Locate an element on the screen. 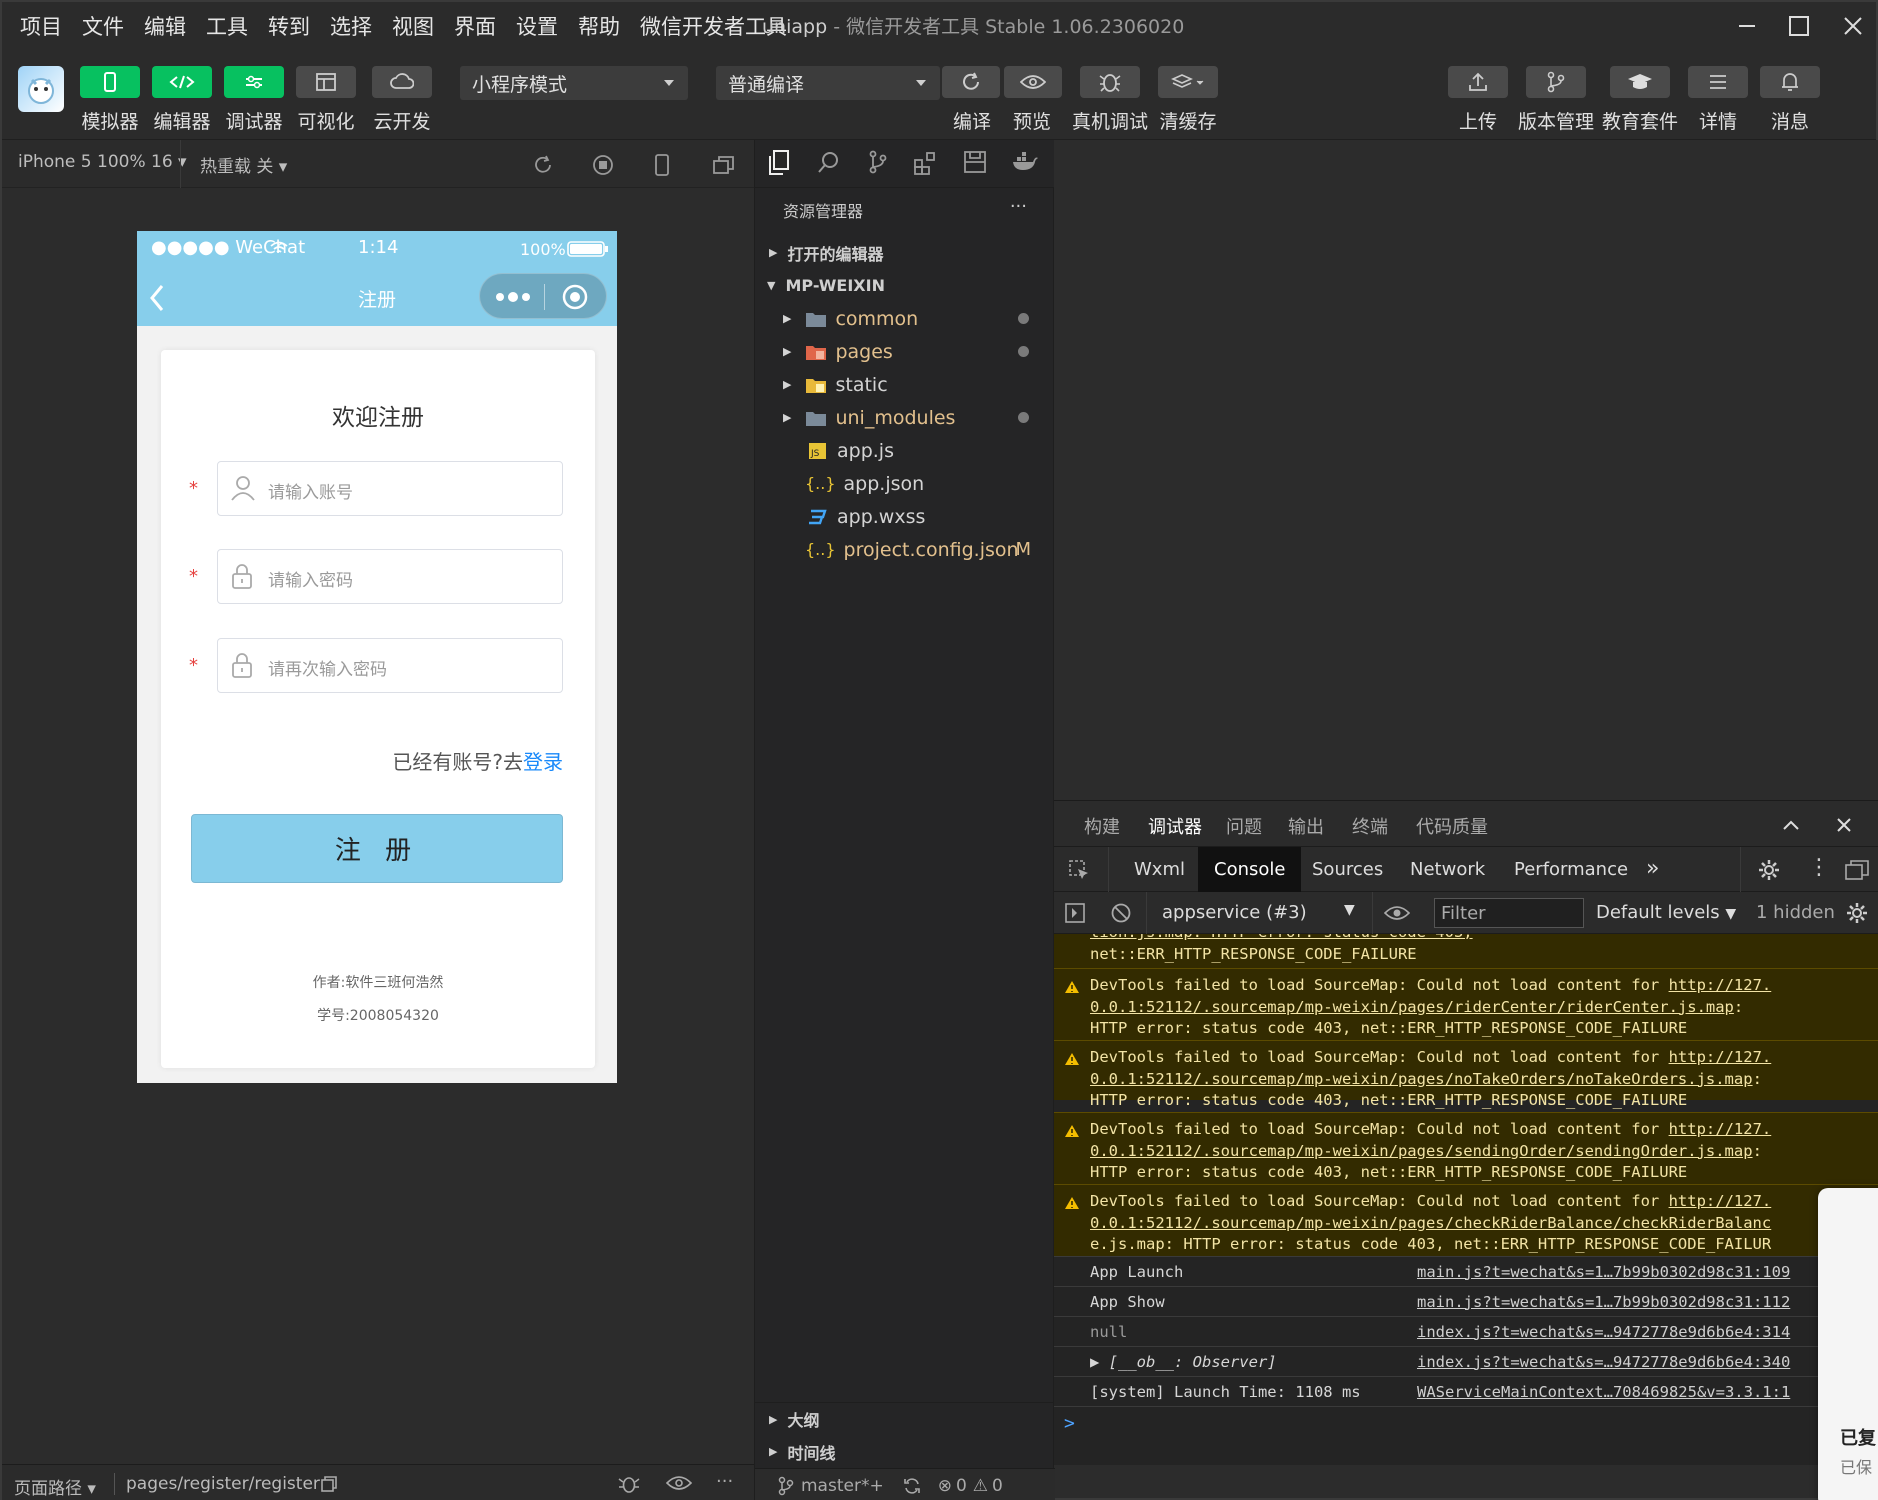 The image size is (1878, 1500). tab-terminal: 终端 is located at coordinates (1370, 826).